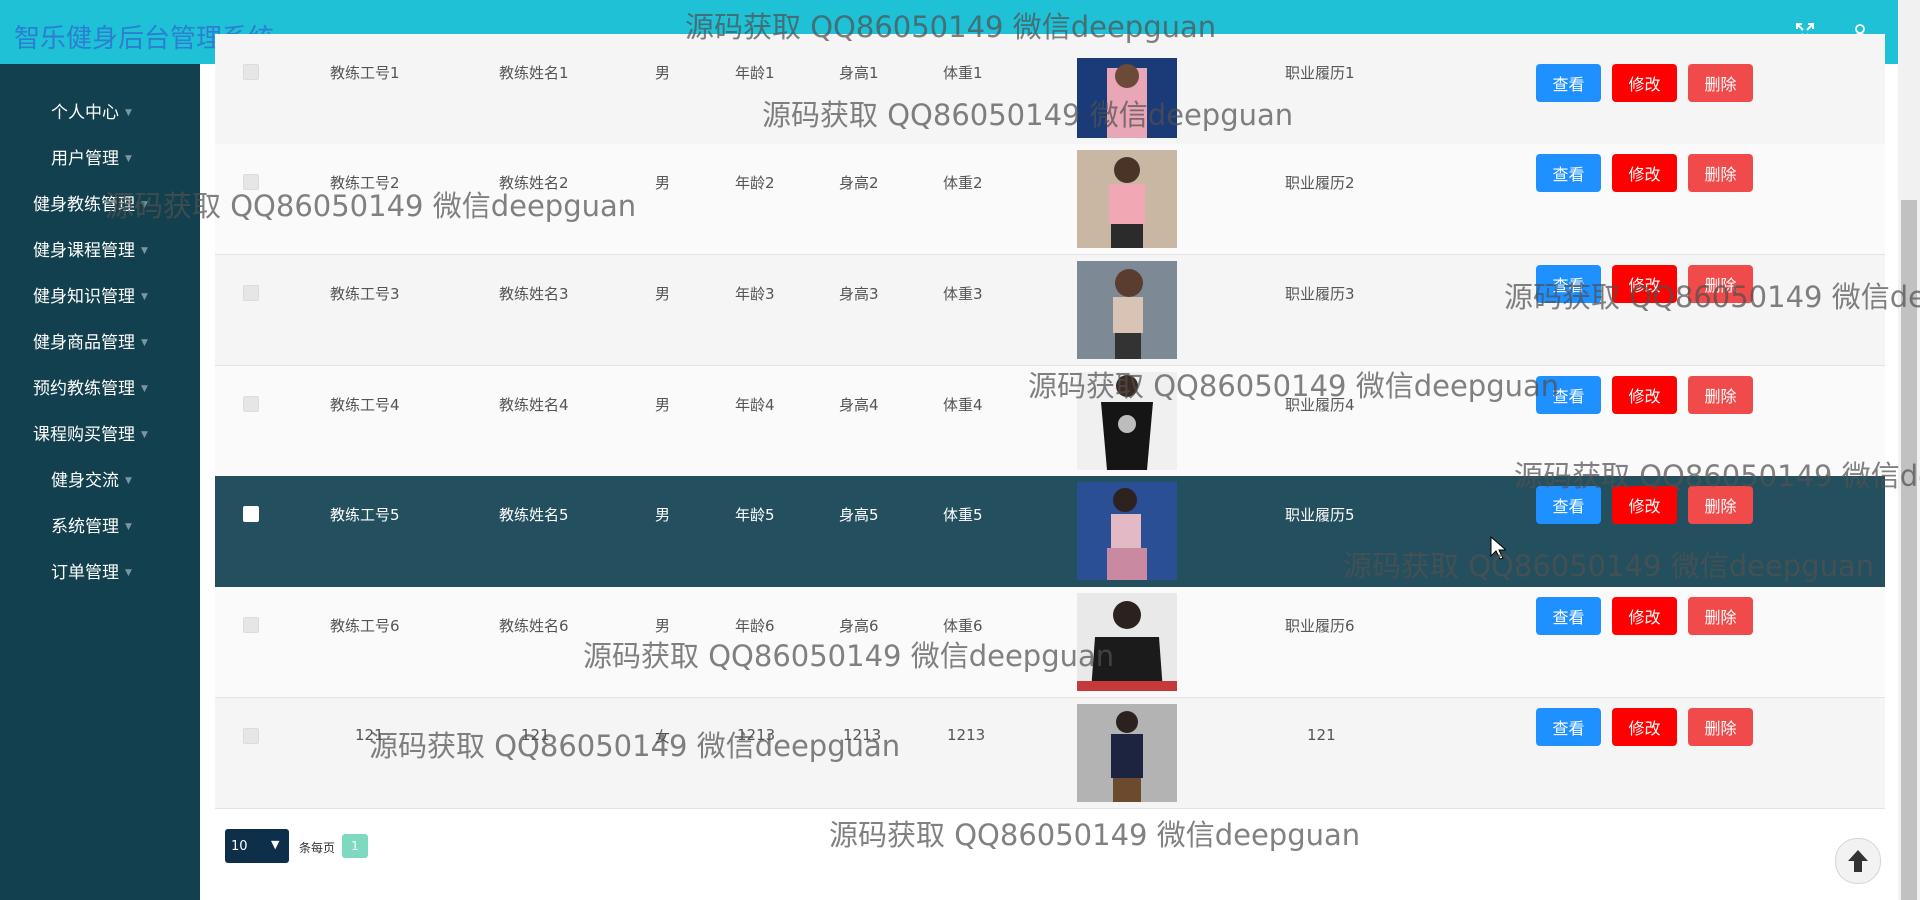 The image size is (1920, 900). I want to click on cell-coach-id: 教练工号1, so click(365, 73).